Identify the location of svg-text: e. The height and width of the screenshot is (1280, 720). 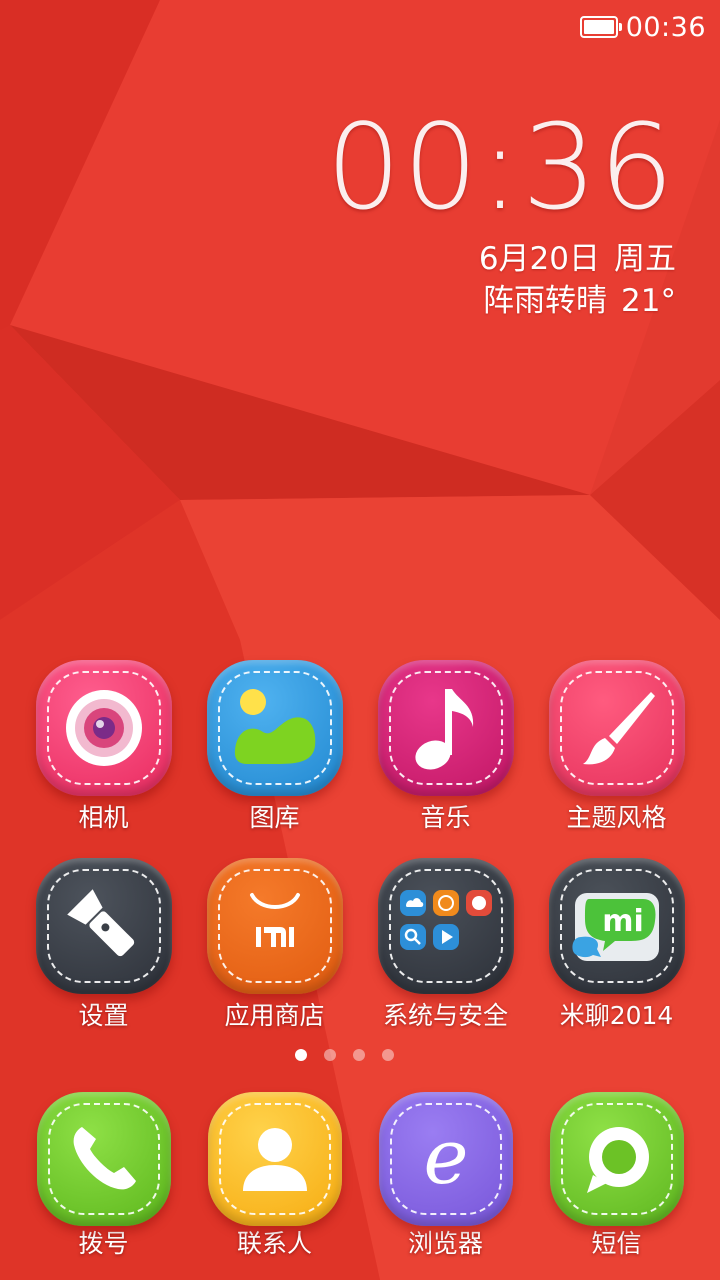
(445, 1159).